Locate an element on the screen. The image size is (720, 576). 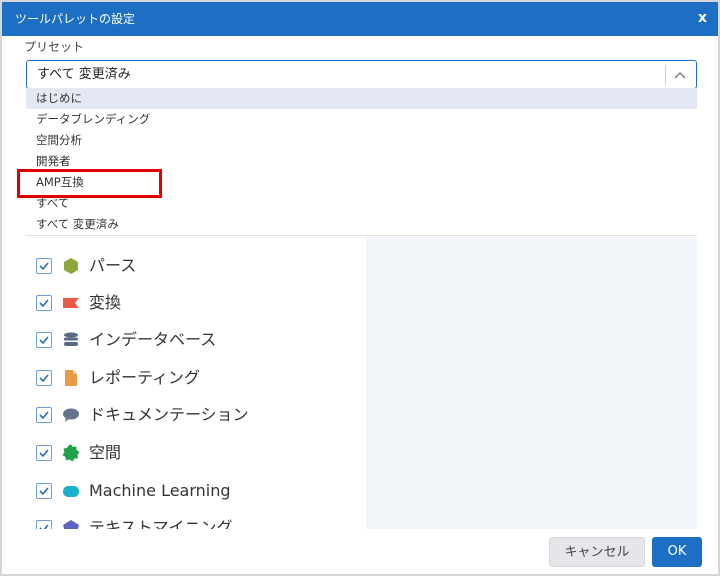
hexagon-icon is located at coordinates (71, 266).